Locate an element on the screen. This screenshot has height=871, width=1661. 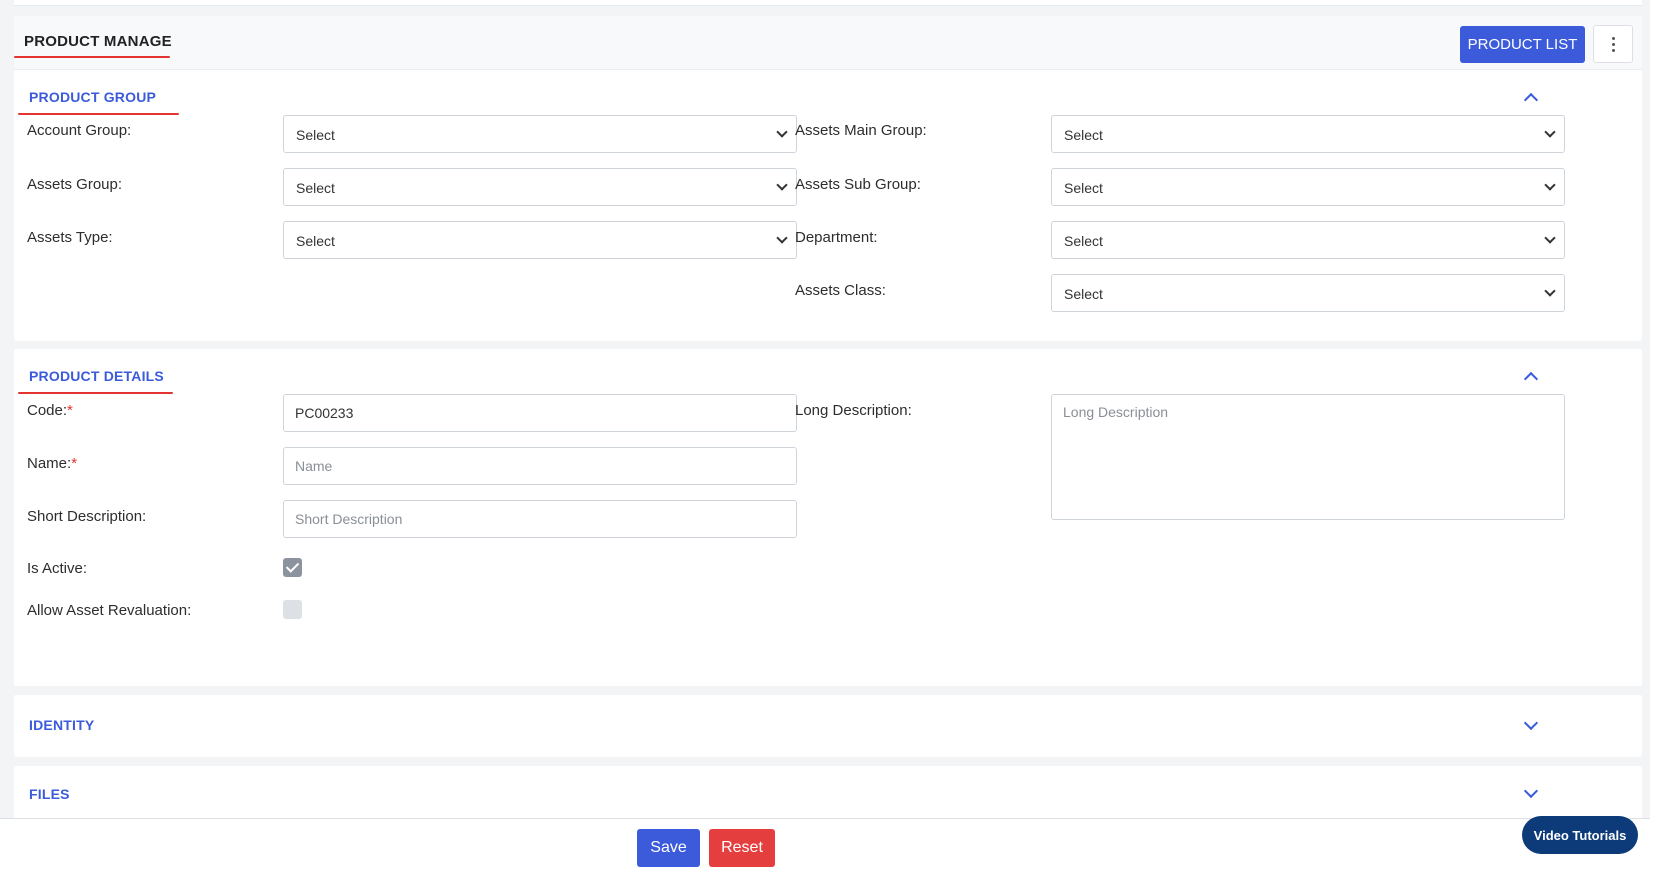
code-input is located at coordinates (540, 413).